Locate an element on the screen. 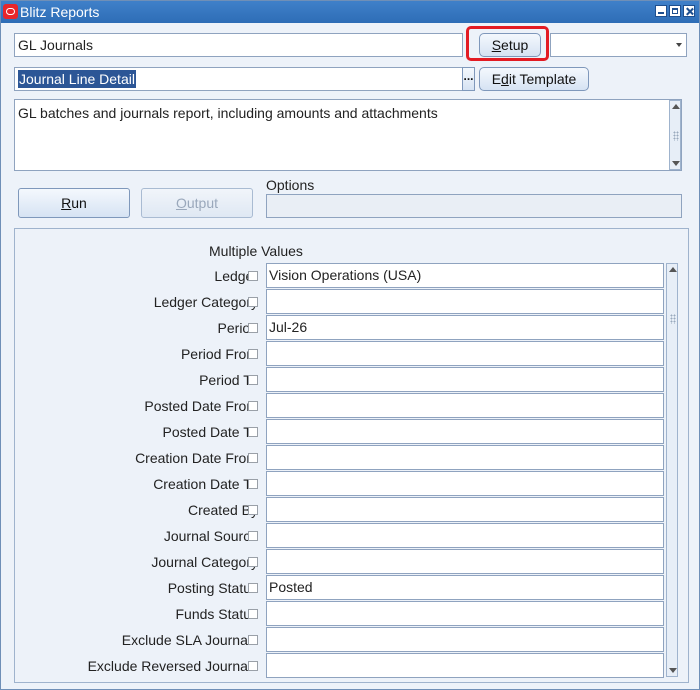  param-label: Journal Category is located at coordinates (204, 562).